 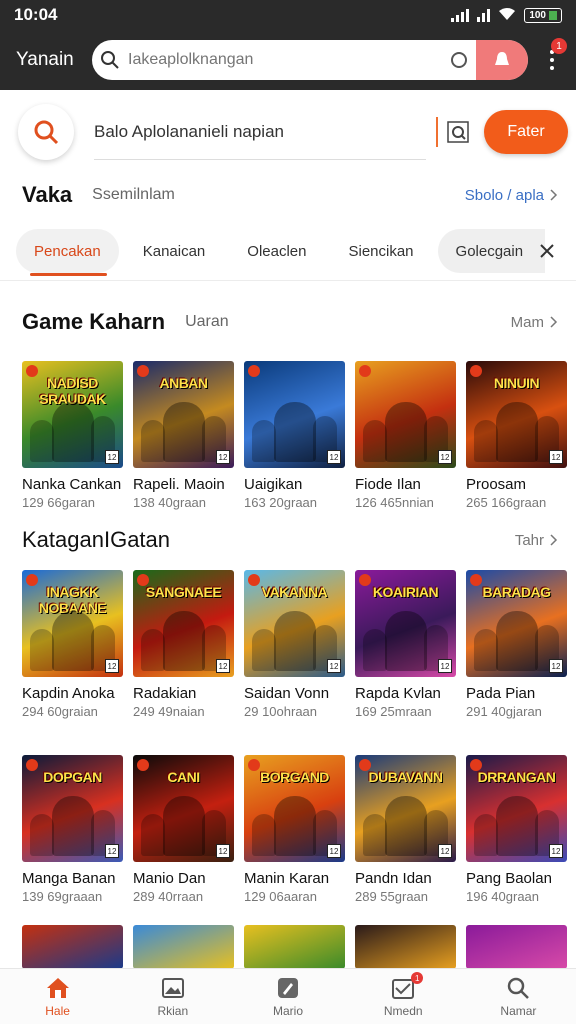 I want to click on game-cover: ANBAN 12, so click(x=183, y=414).